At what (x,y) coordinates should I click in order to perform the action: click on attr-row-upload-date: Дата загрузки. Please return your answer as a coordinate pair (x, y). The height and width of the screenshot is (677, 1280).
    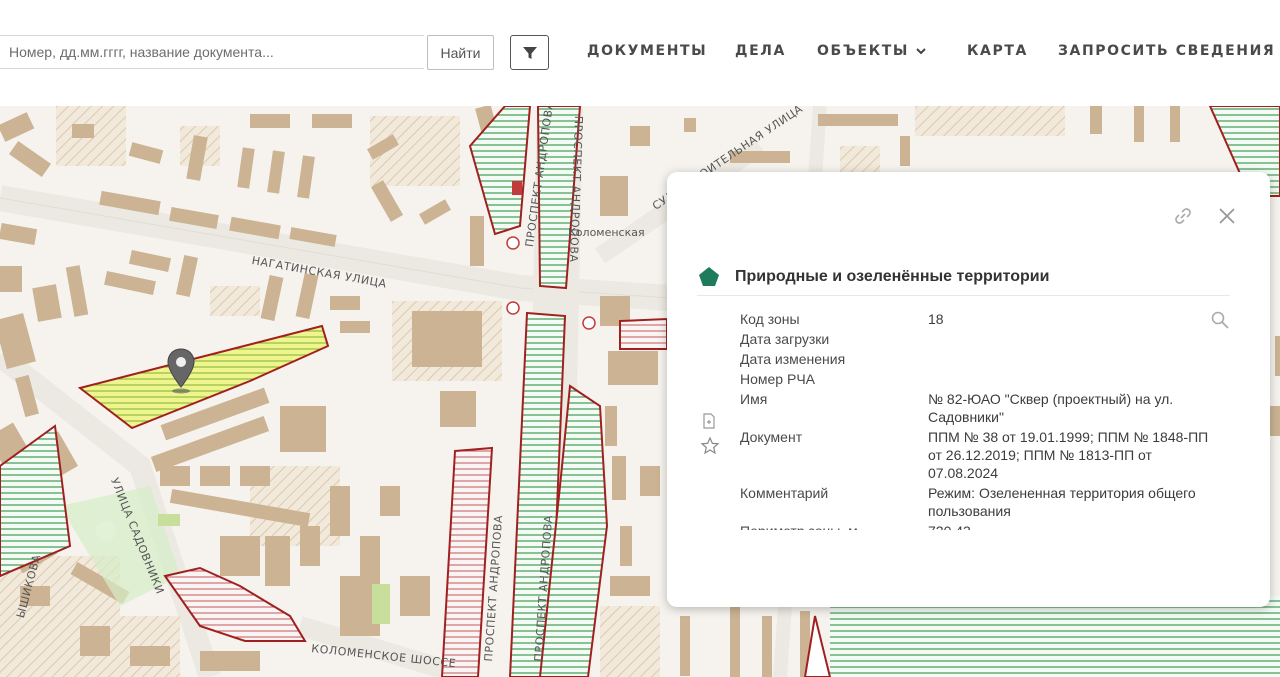
    Looking at the image, I should click on (975, 339).